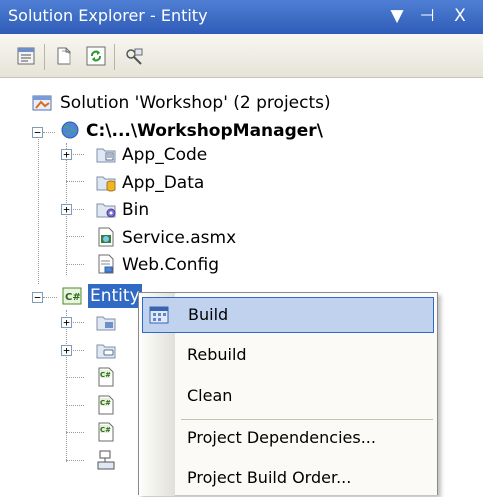 Image resolution: width=483 pixels, height=497 pixels. I want to click on references-folder-icon, so click(106, 350).